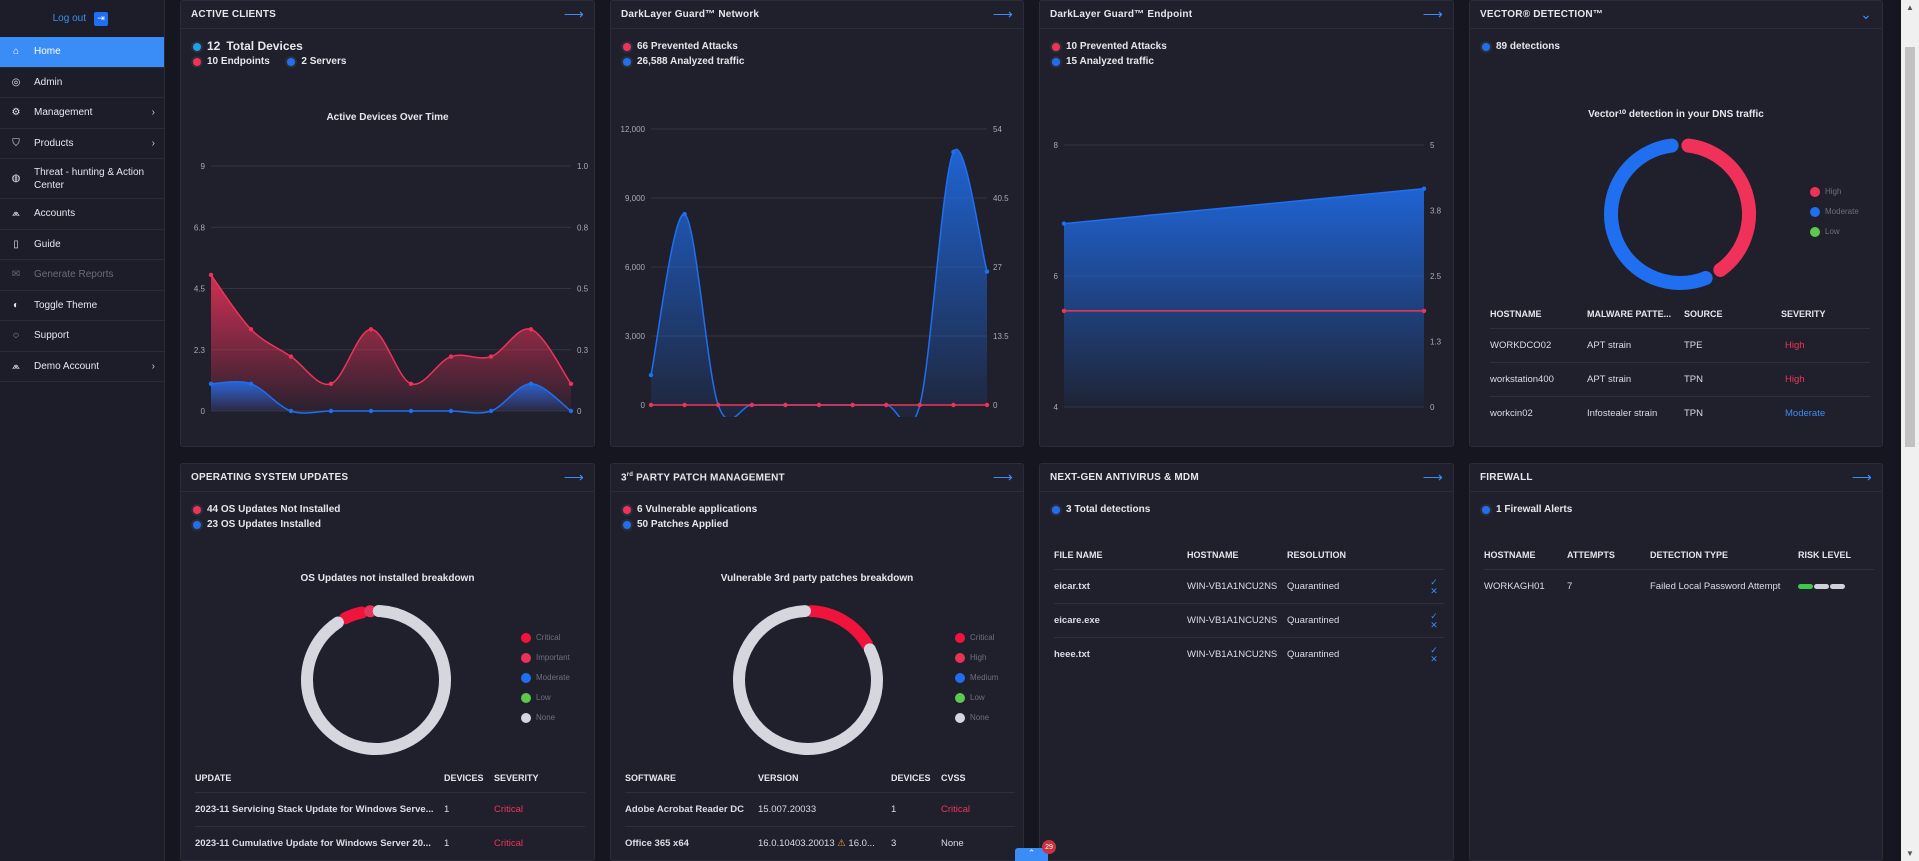 Image resolution: width=1919 pixels, height=861 pixels. What do you see at coordinates (824, 778) in the screenshot?
I see `column-header: VERSION` at bounding box center [824, 778].